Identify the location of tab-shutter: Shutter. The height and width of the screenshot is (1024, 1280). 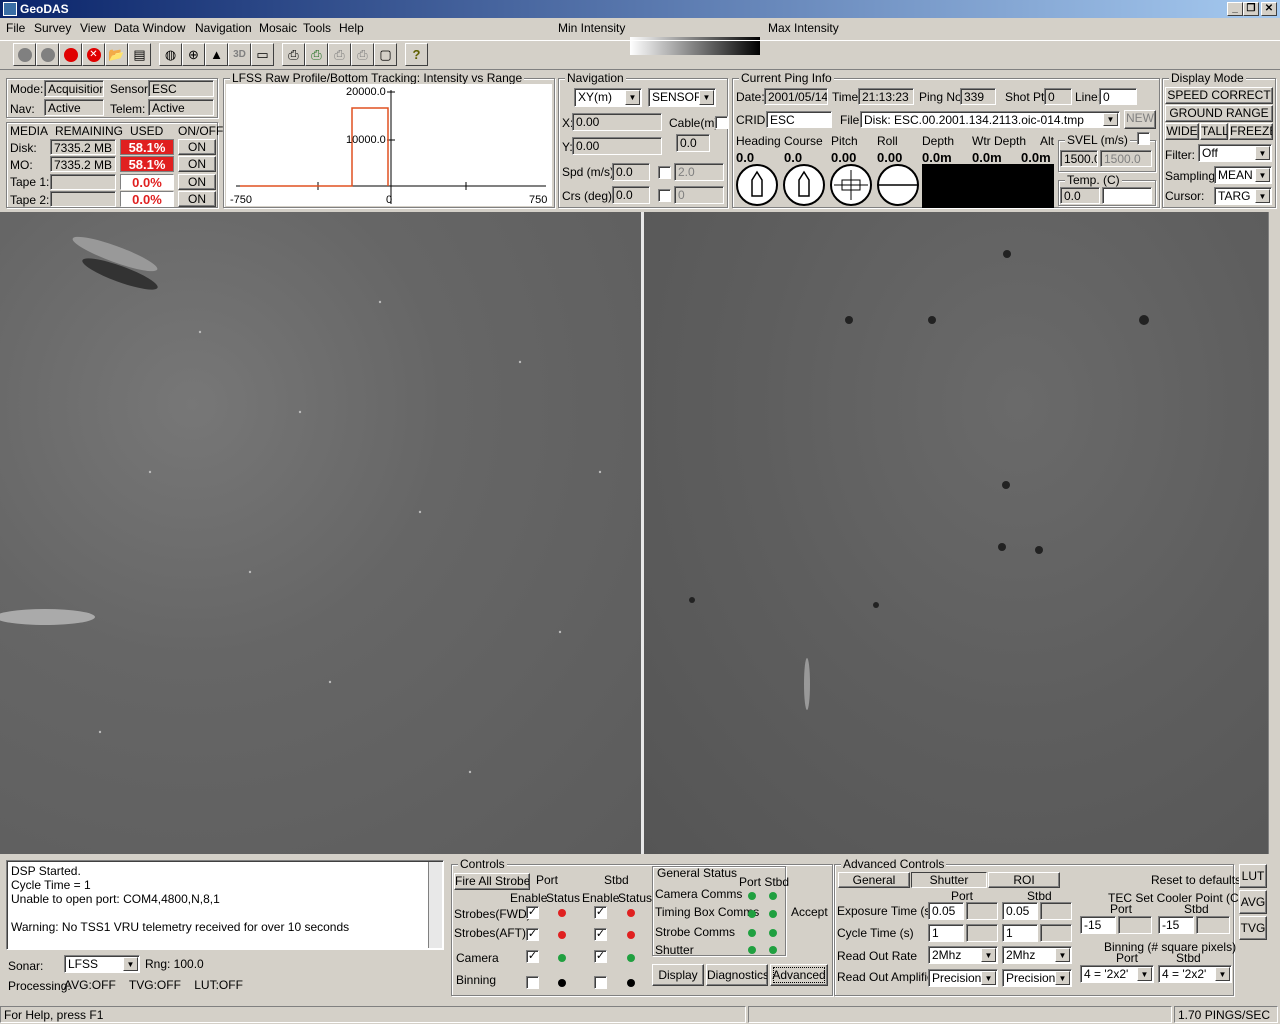
(949, 880).